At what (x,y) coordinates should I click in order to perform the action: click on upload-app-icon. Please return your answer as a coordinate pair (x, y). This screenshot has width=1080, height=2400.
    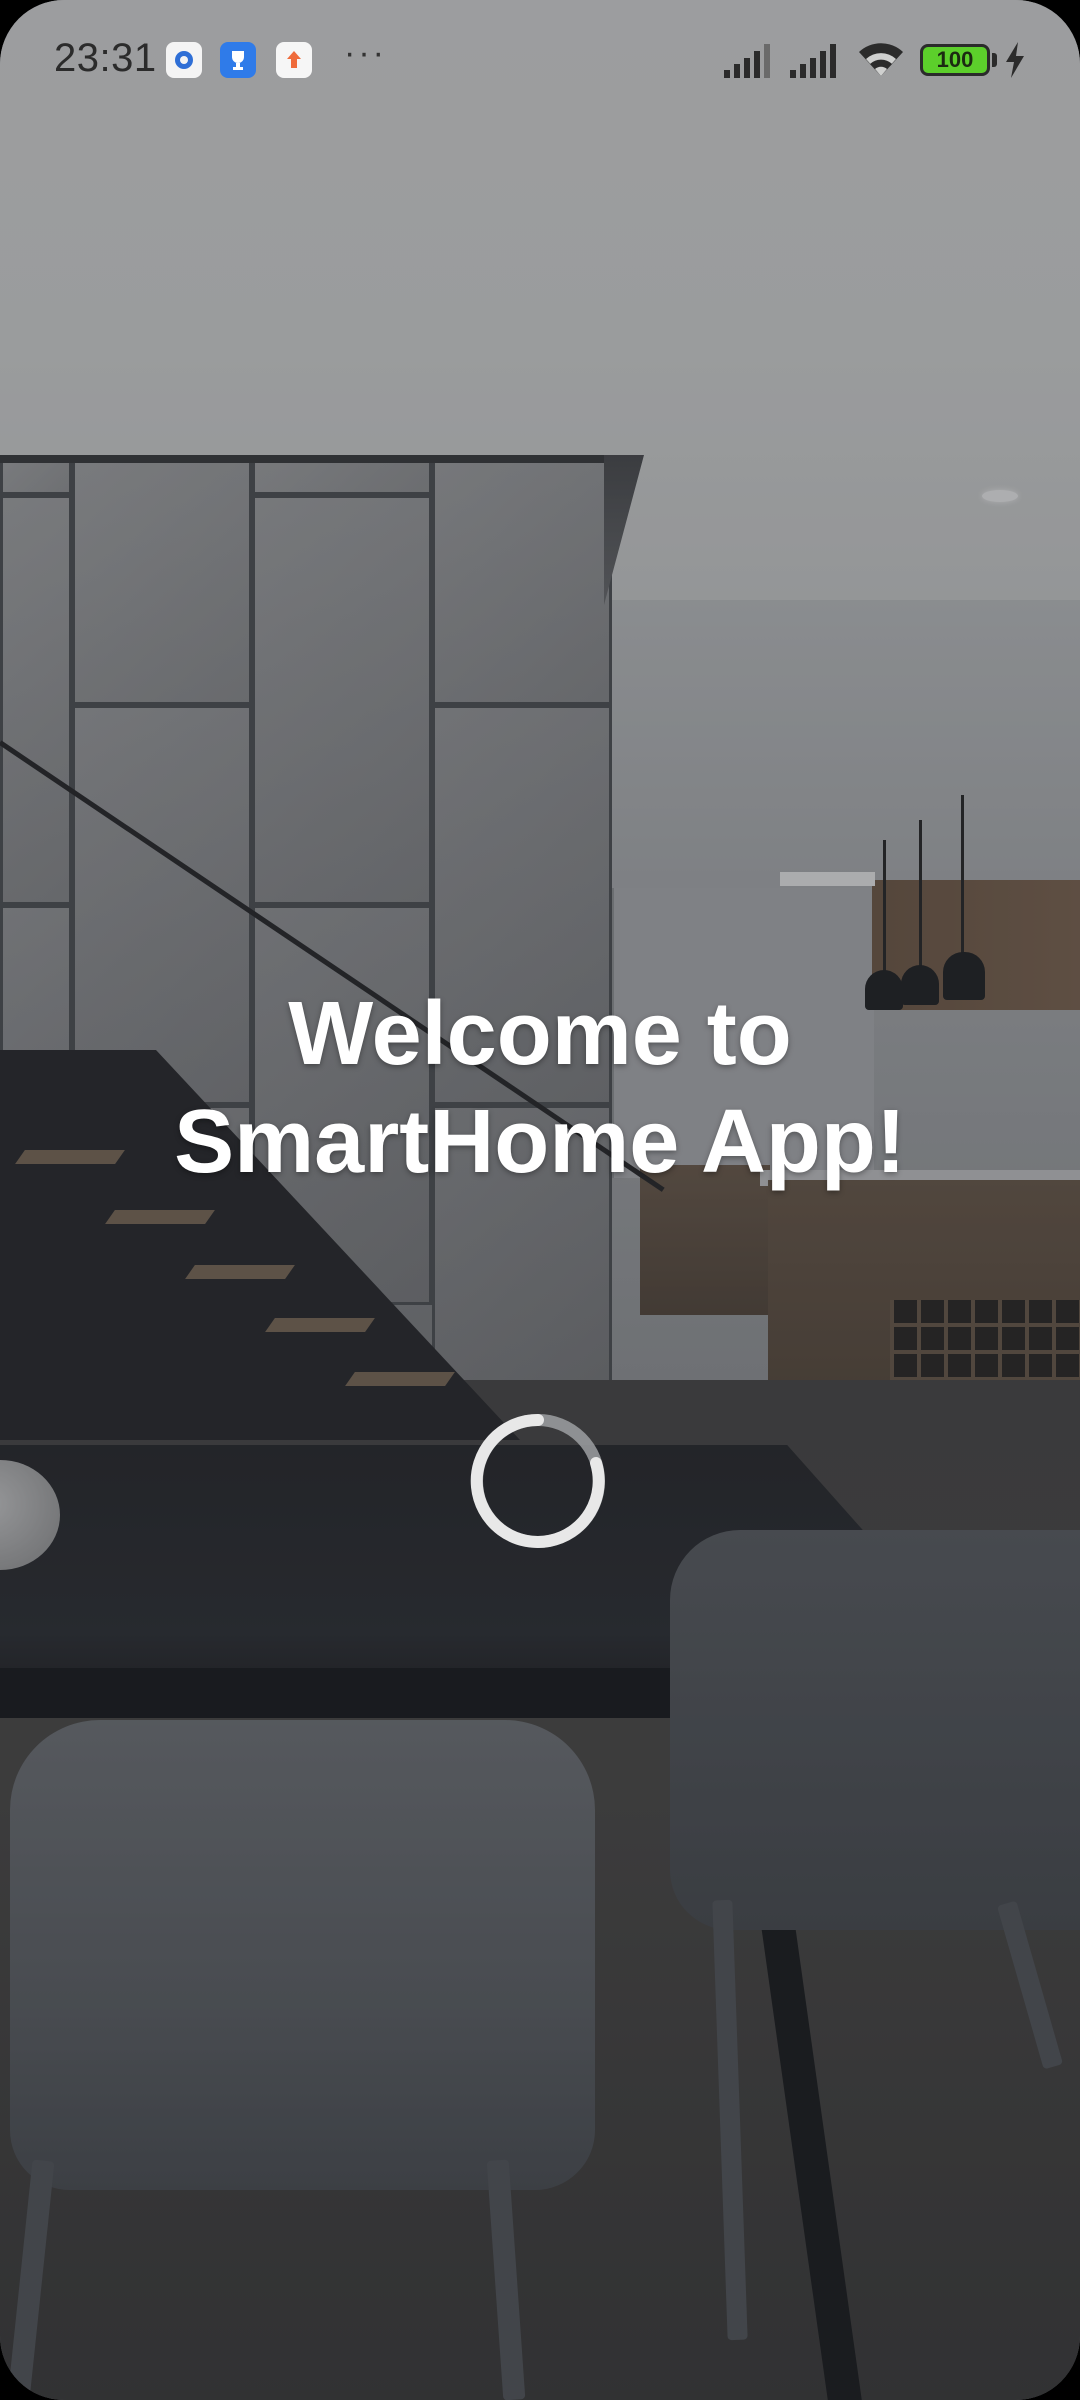
    Looking at the image, I should click on (294, 60).